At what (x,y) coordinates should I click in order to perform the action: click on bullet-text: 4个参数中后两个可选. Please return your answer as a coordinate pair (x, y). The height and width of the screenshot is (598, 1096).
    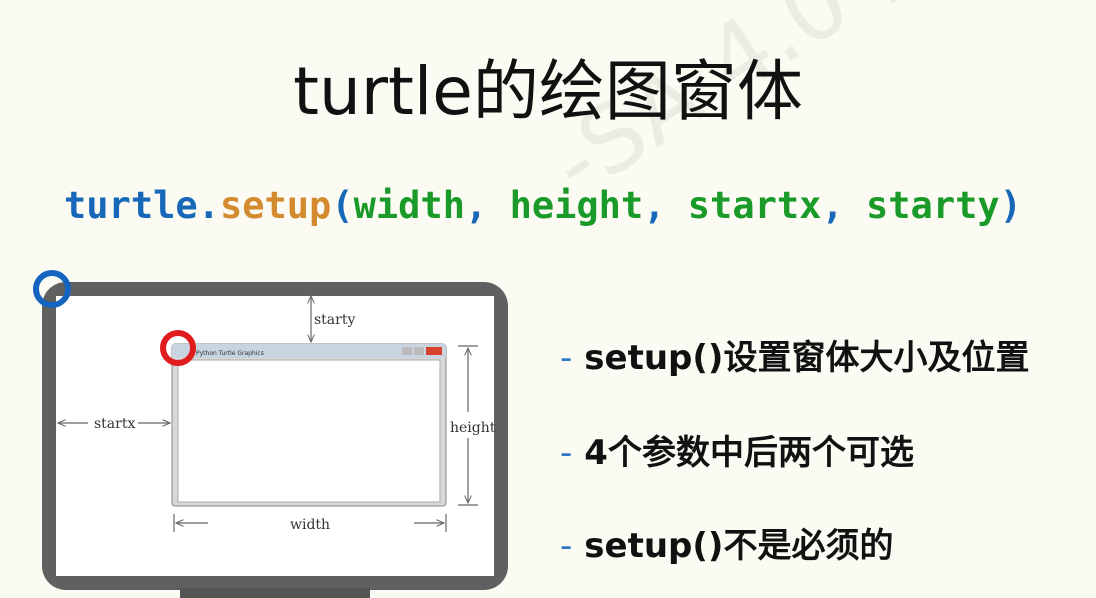
    Looking at the image, I should click on (749, 453).